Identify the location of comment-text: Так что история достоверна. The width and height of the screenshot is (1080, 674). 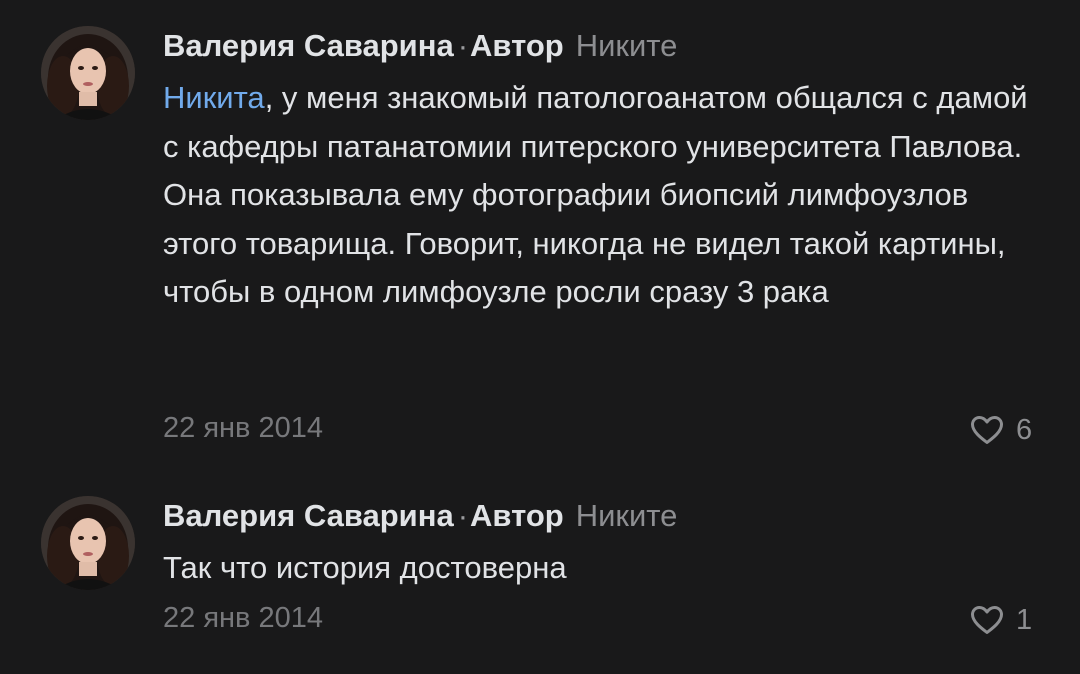
(365, 567).